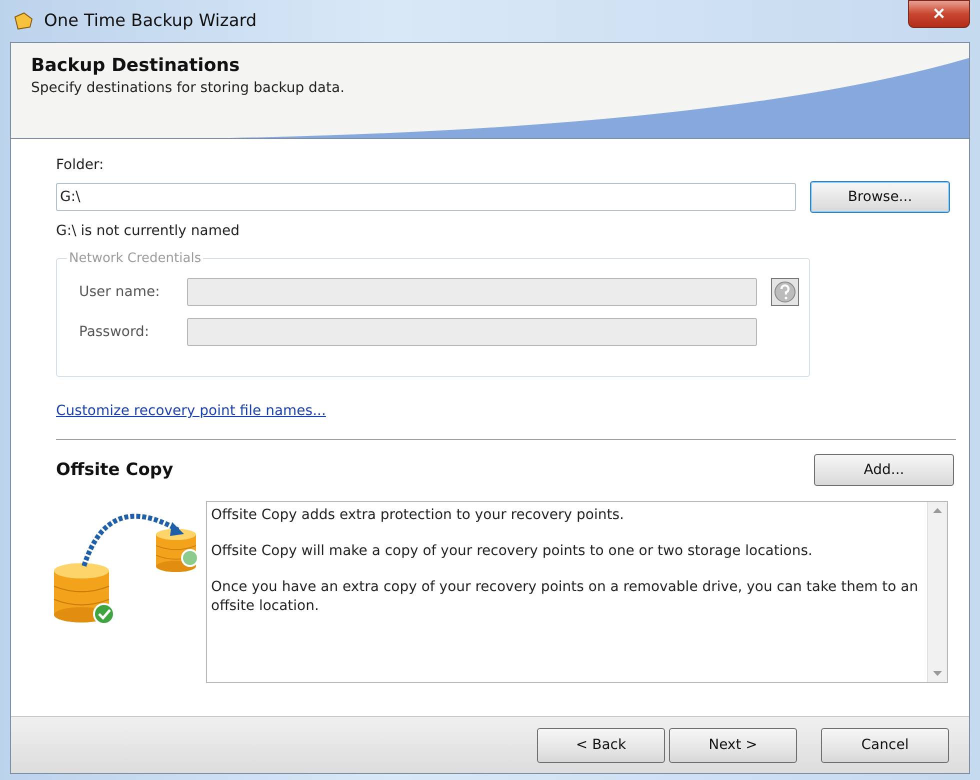 The image size is (980, 780). Describe the element at coordinates (939, 14) in the screenshot. I see `close-button: ×` at that location.